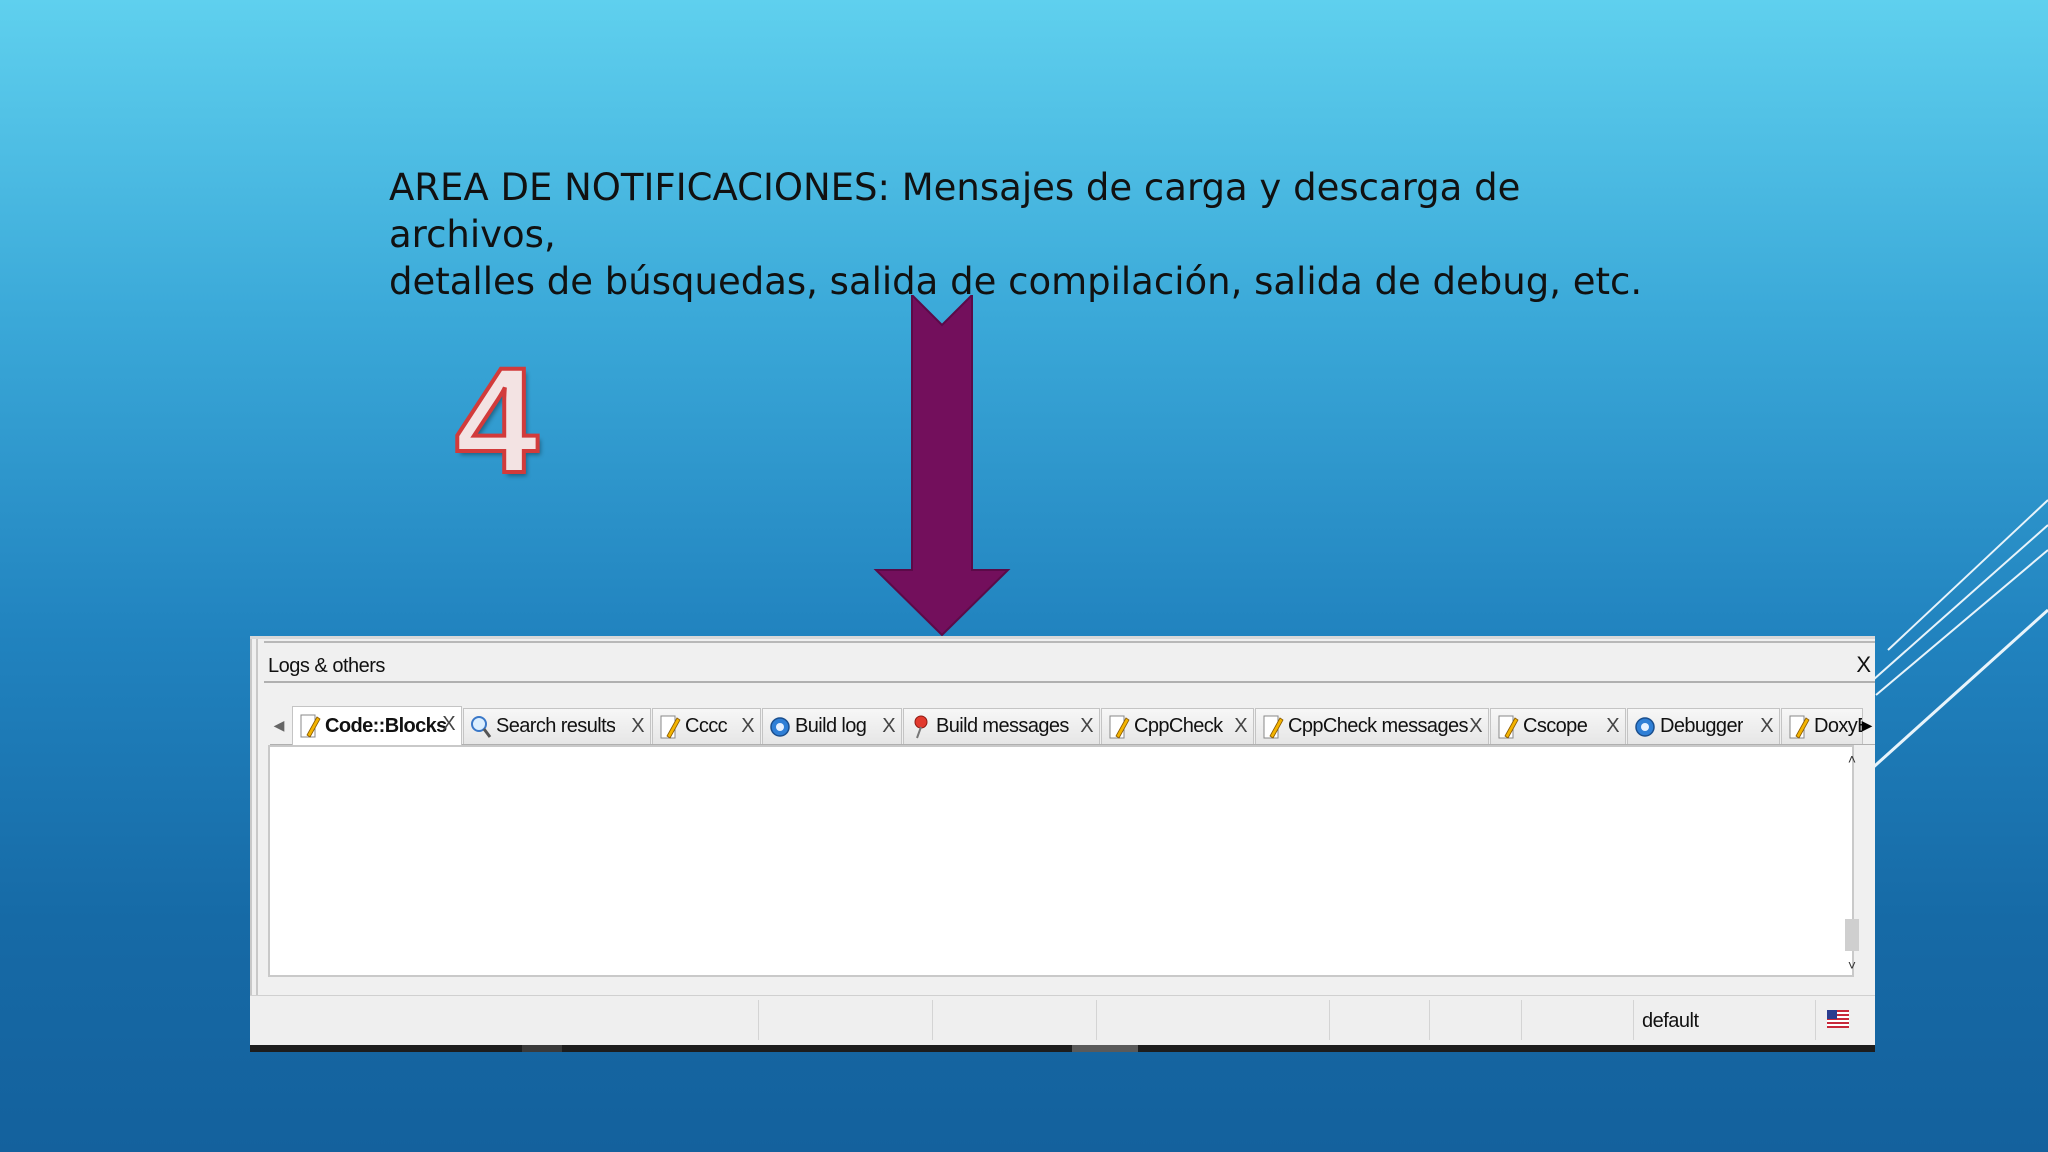 The width and height of the screenshot is (2048, 1152). What do you see at coordinates (1062, 1048) in the screenshot?
I see `bottom-bar` at bounding box center [1062, 1048].